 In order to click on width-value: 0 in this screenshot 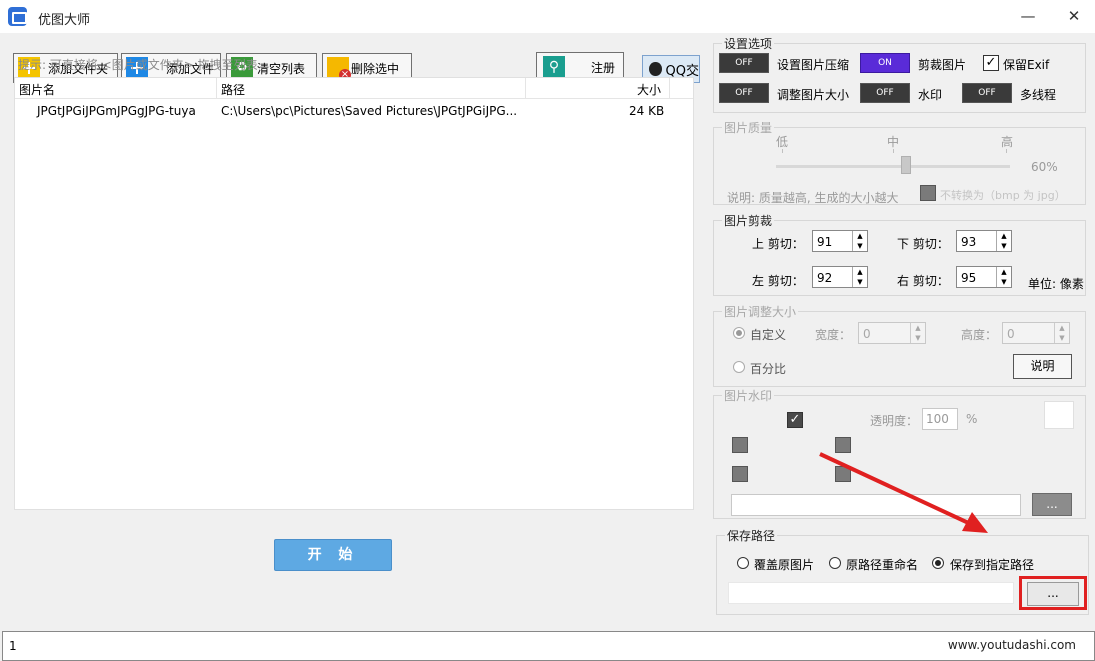, I will do `click(867, 334)`.